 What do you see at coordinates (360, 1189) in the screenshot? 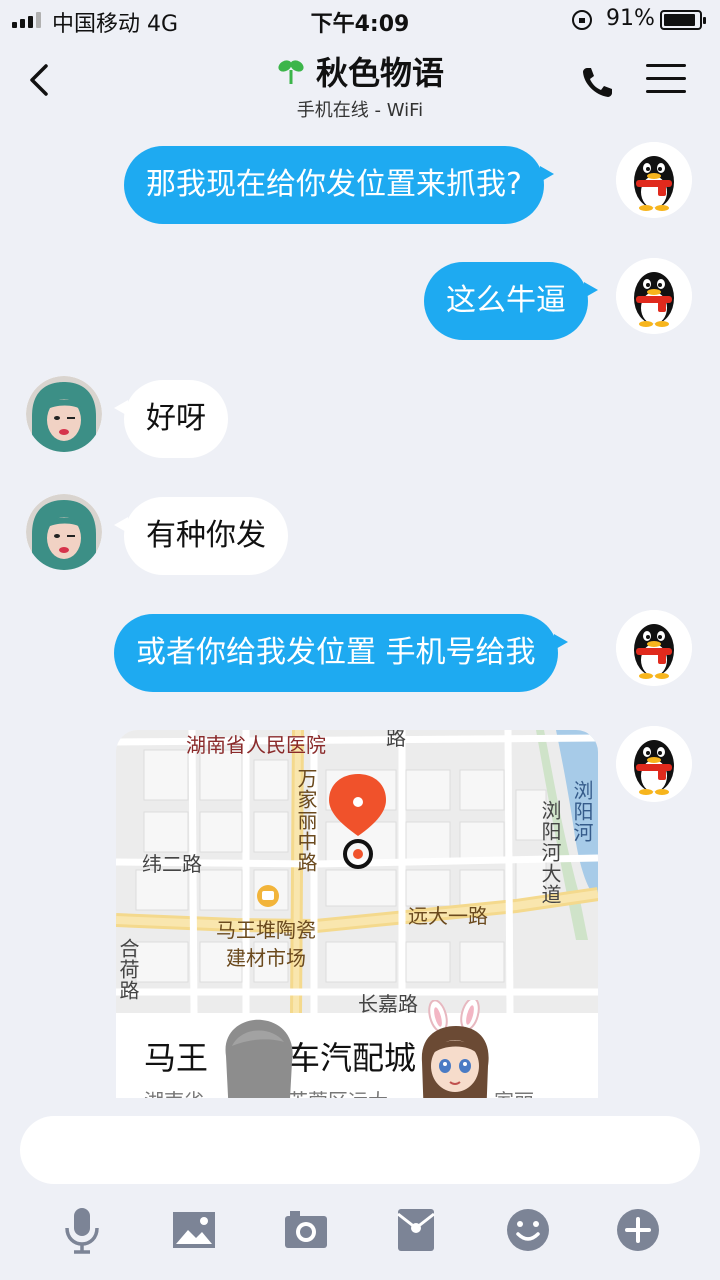
I see `input-area` at bounding box center [360, 1189].